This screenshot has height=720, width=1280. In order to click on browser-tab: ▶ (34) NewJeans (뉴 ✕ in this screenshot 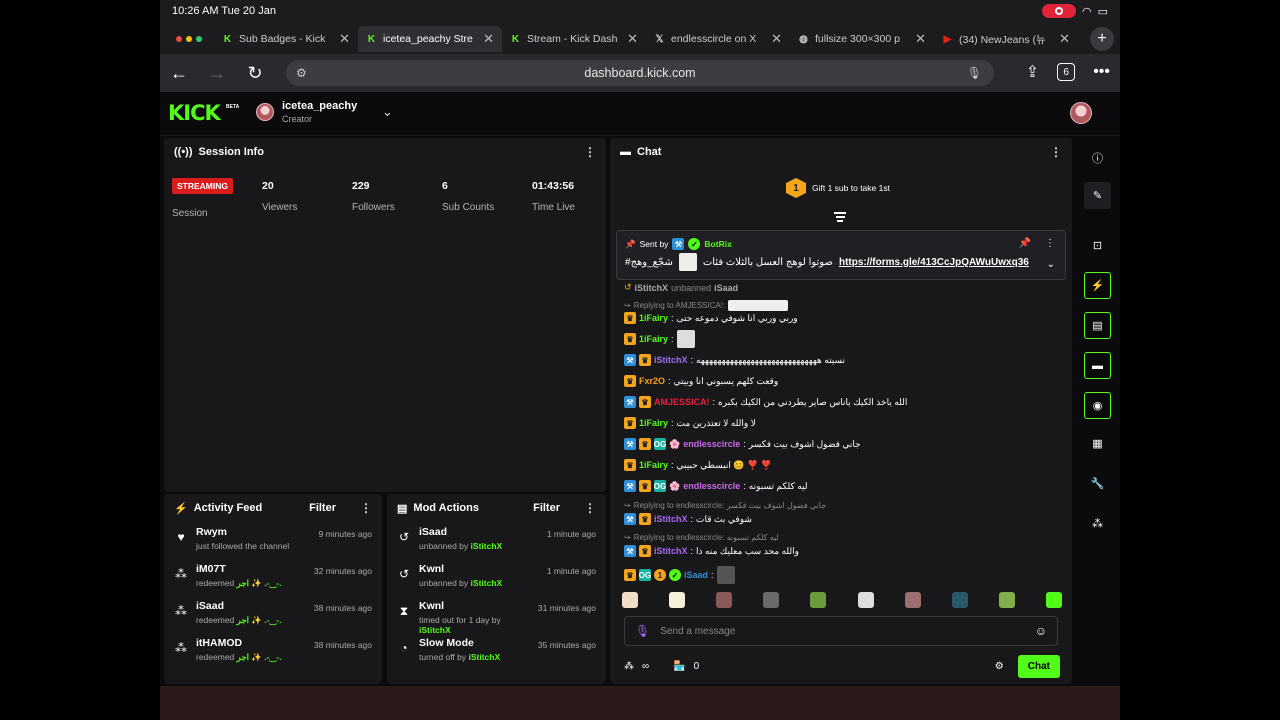, I will do `click(1006, 39)`.